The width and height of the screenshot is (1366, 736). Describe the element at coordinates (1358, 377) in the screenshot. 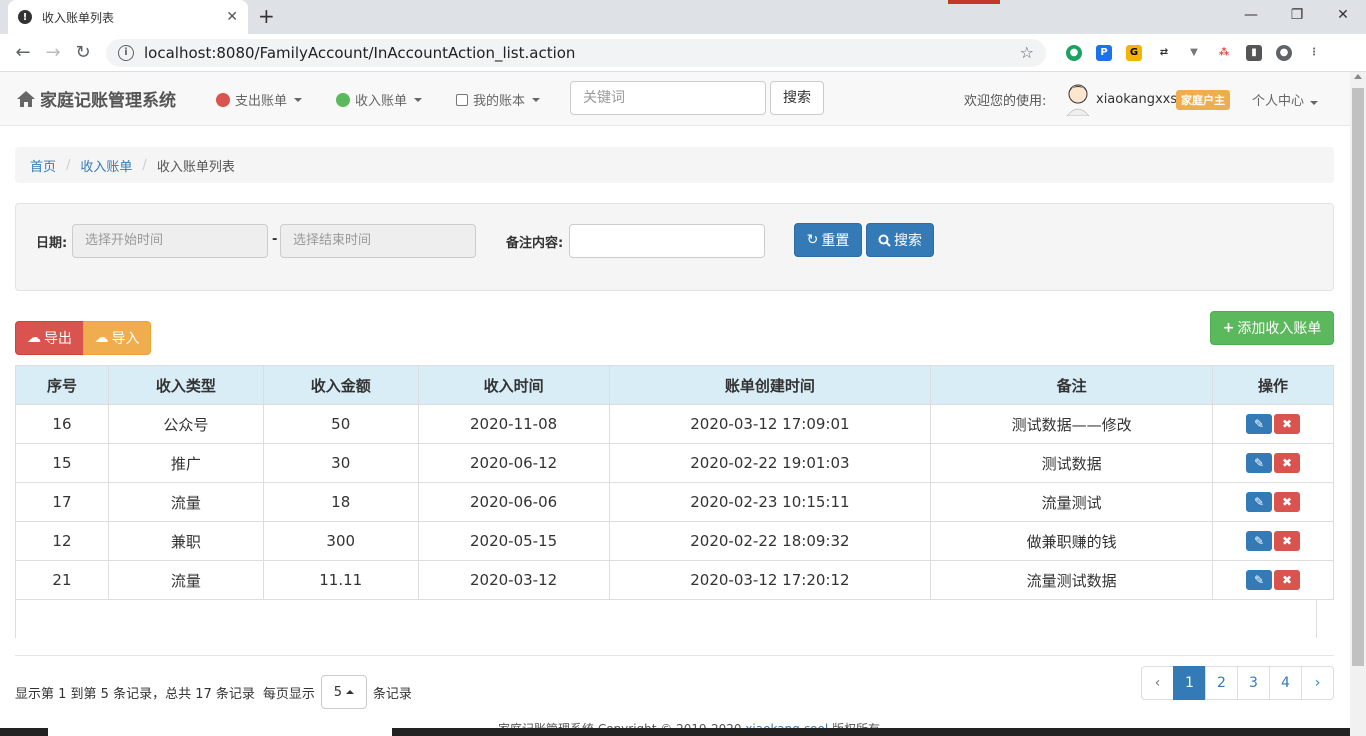

I see `scrollbar-thumb` at that location.